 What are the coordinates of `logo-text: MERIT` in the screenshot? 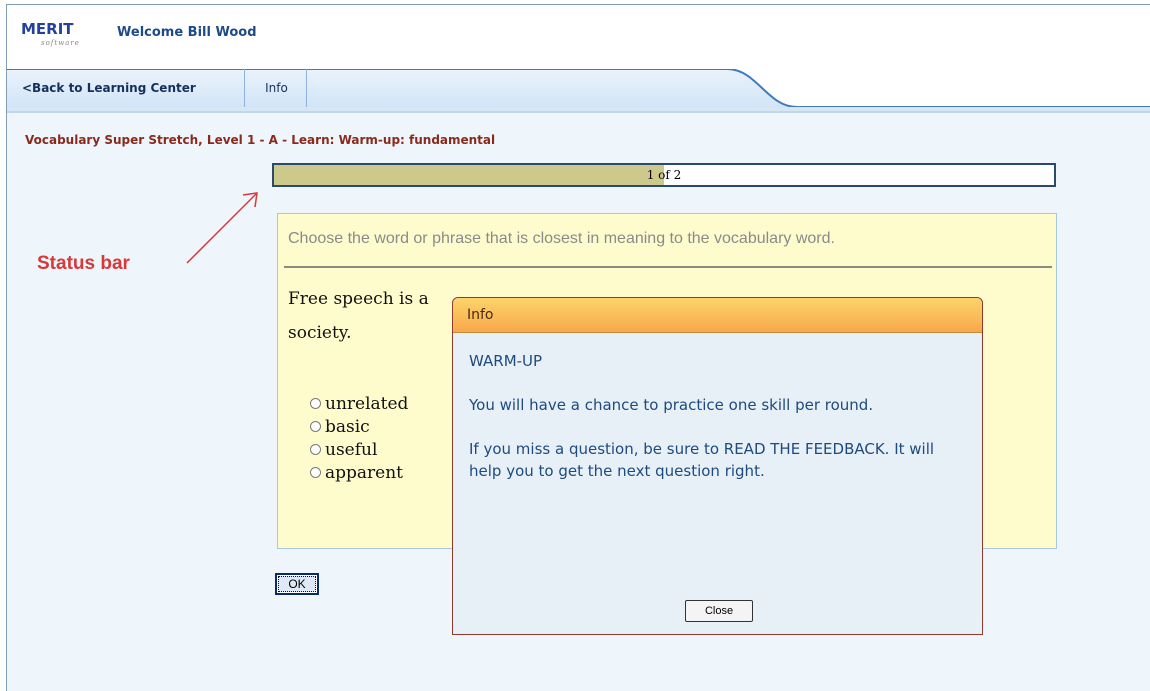 It's located at (47, 29).